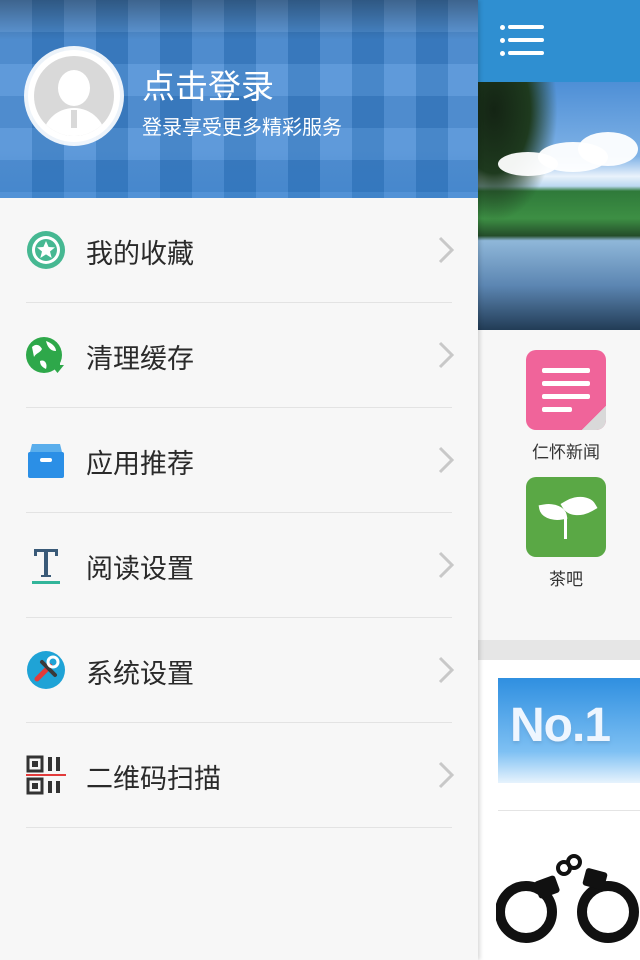 Image resolution: width=640 pixels, height=960 pixels. I want to click on tea-leaf-icon, so click(566, 517).